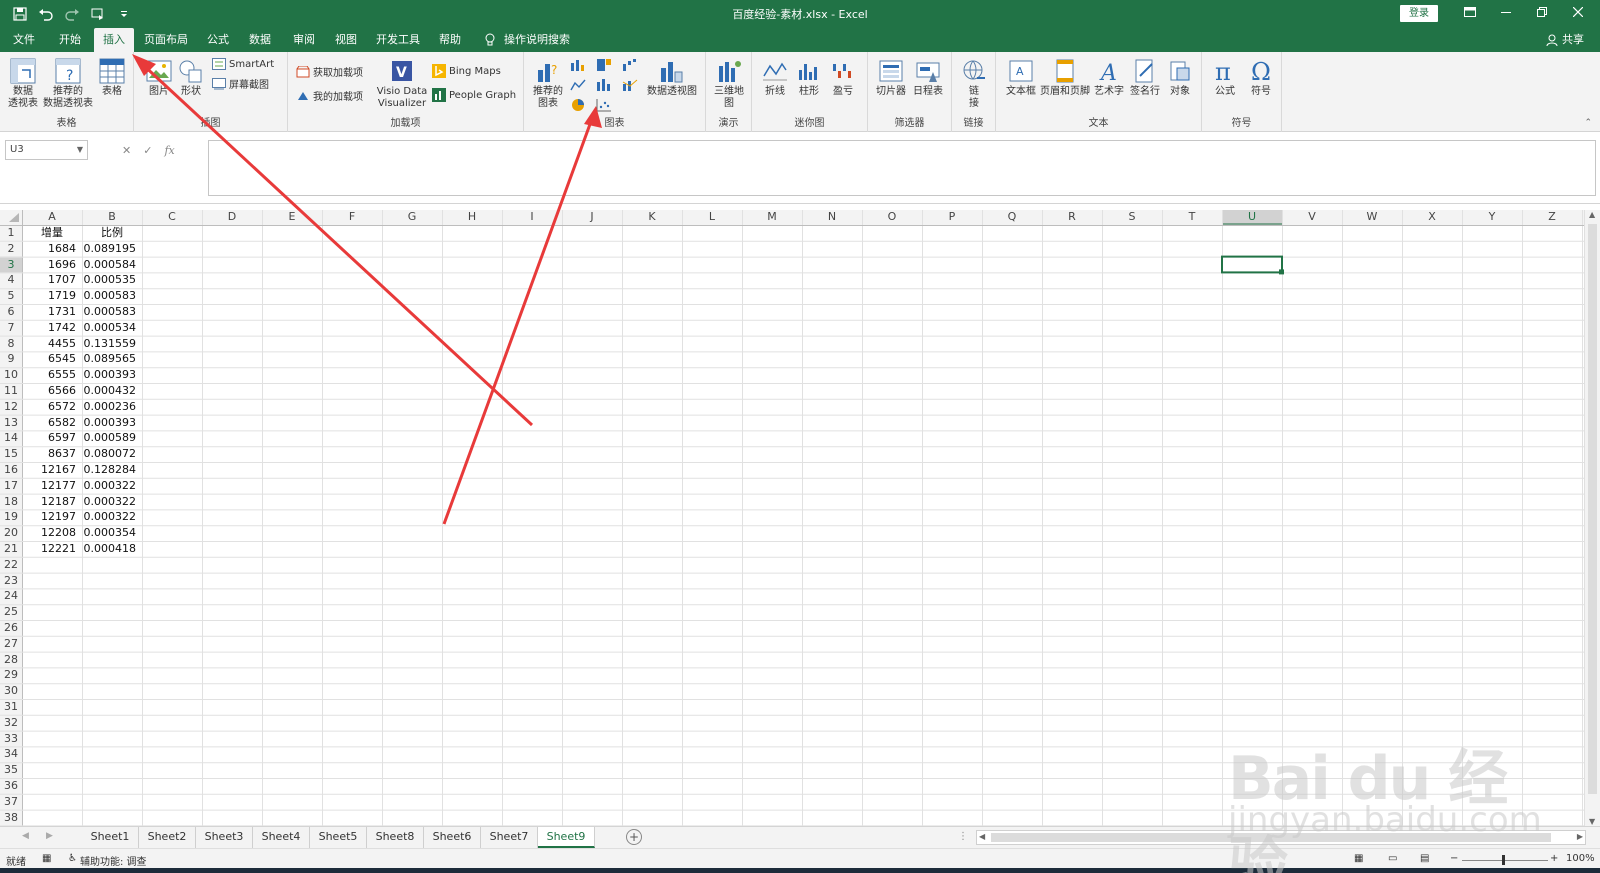  I want to click on page-break-view-icon: ▤, so click(1424, 858).